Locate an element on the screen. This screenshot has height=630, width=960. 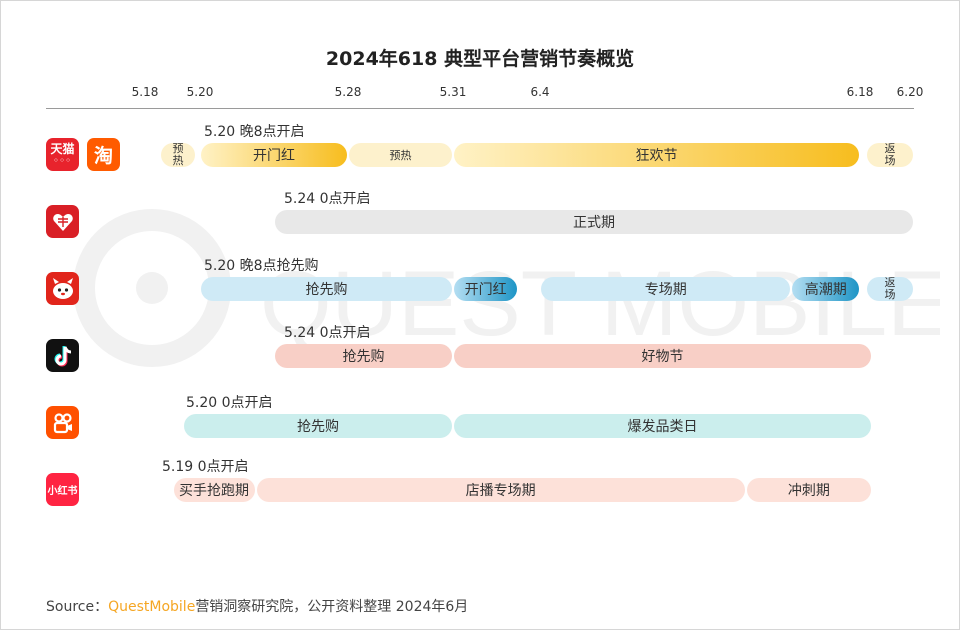
start-note: 5.19 0点开启 is located at coordinates (205, 467).